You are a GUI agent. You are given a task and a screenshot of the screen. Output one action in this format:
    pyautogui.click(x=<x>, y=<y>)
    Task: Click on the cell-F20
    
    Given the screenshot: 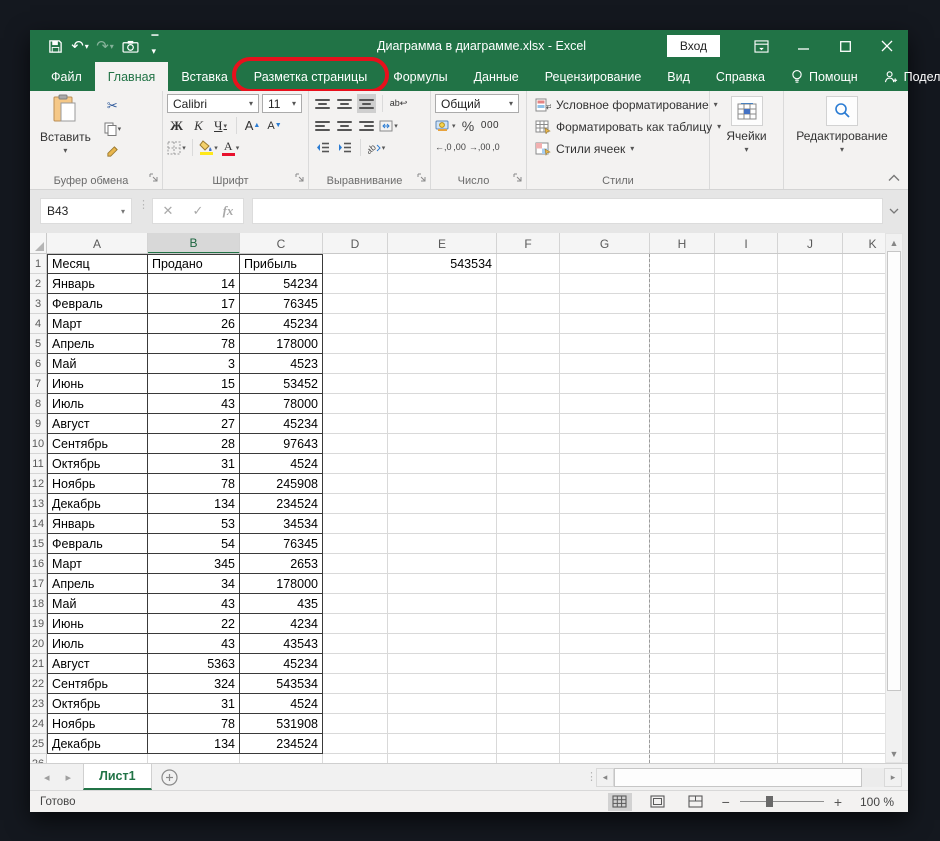 What is the action you would take?
    pyautogui.click(x=528, y=644)
    